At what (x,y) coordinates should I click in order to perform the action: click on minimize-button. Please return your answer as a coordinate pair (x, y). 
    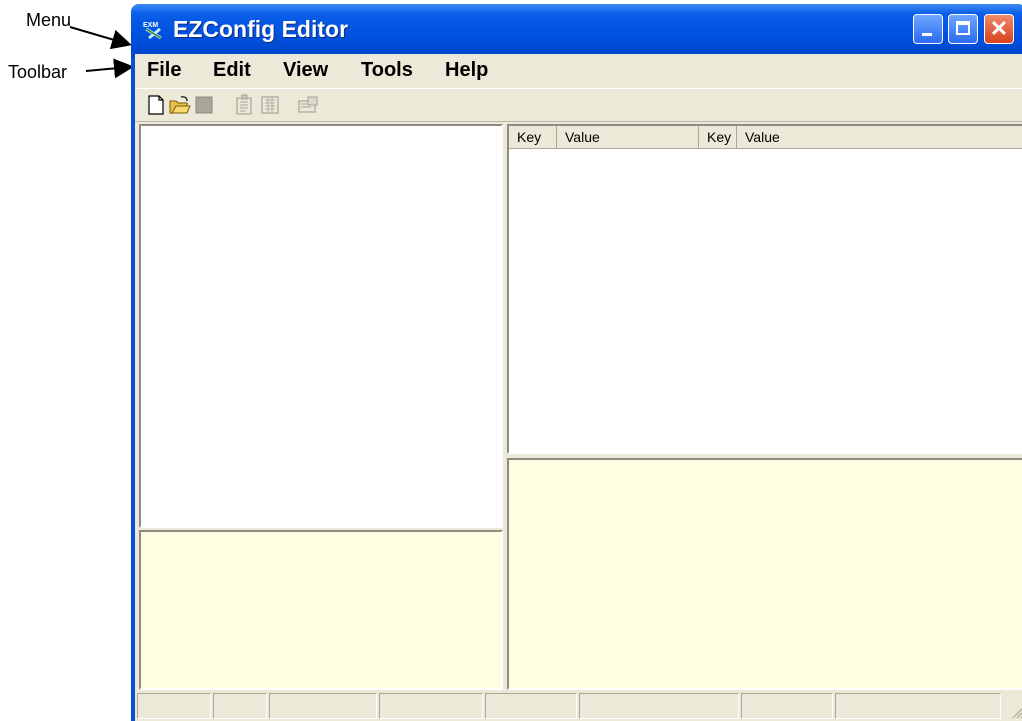
    Looking at the image, I should click on (928, 29).